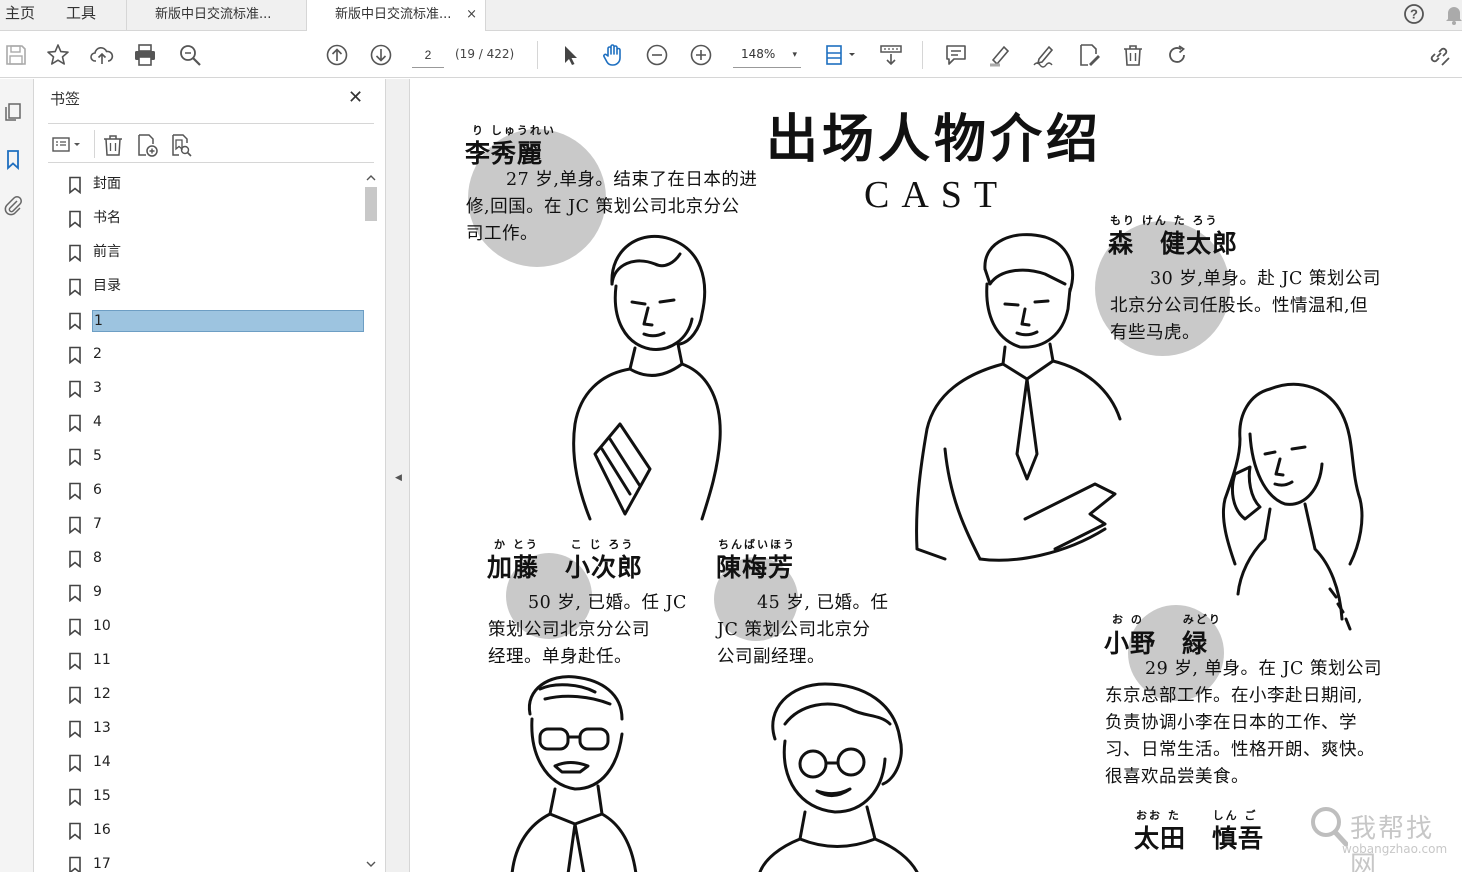 This screenshot has width=1462, height=872. What do you see at coordinates (147, 145) in the screenshot?
I see `new-bookmark-icon` at bounding box center [147, 145].